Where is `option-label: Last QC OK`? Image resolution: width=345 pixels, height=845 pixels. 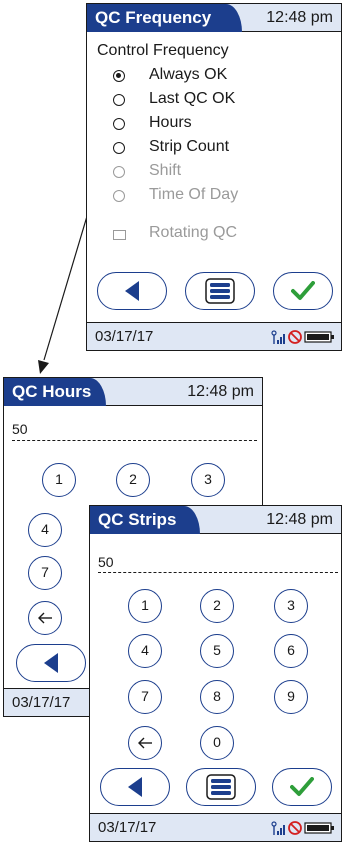 option-label: Last QC OK is located at coordinates (192, 98).